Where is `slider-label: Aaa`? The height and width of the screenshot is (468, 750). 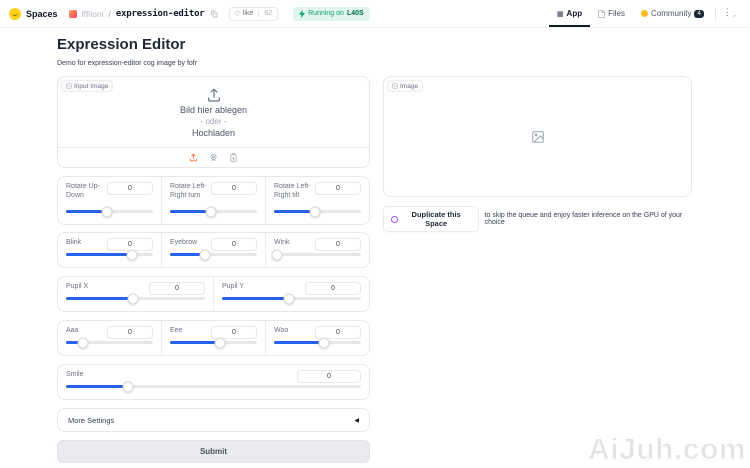
slider-label: Aaa is located at coordinates (72, 330).